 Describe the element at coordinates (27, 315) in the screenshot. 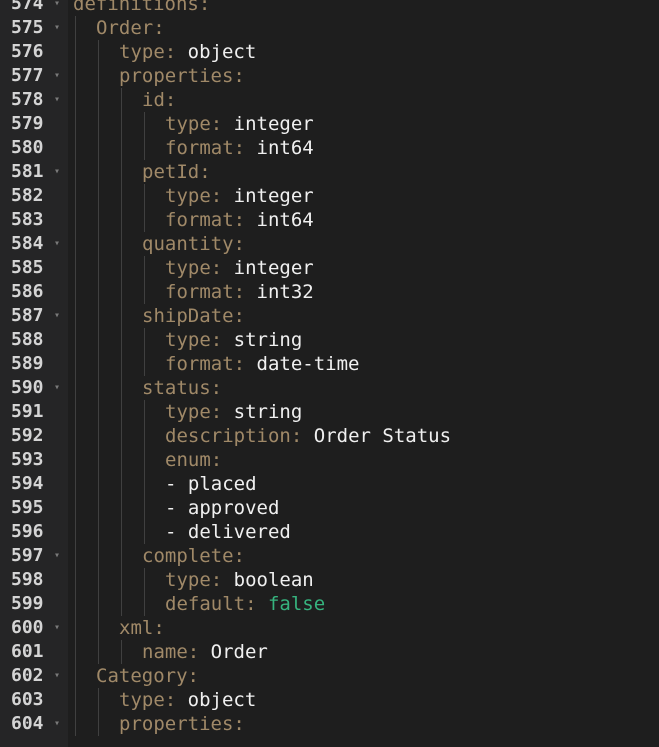

I see `line-number: 587` at that location.